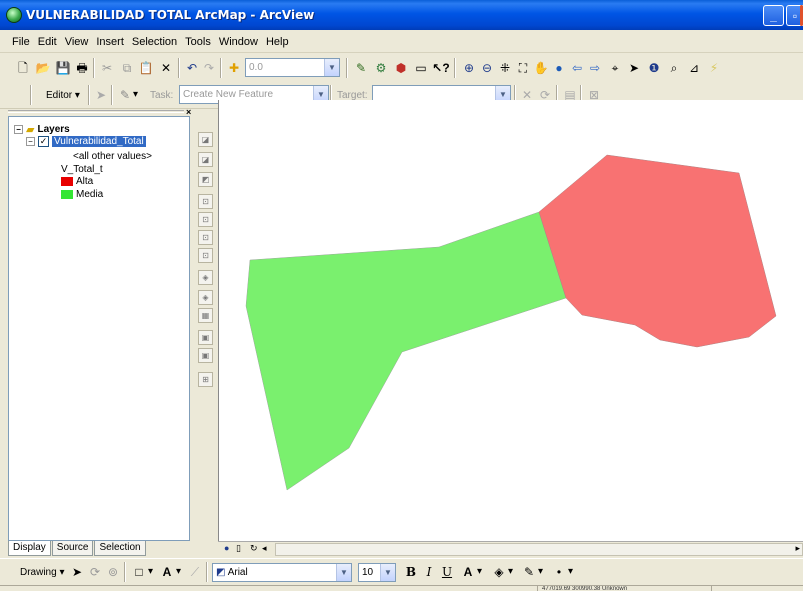 This screenshot has height=591, width=803. Describe the element at coordinates (429, 572) in the screenshot. I see `italic-button: I` at that location.